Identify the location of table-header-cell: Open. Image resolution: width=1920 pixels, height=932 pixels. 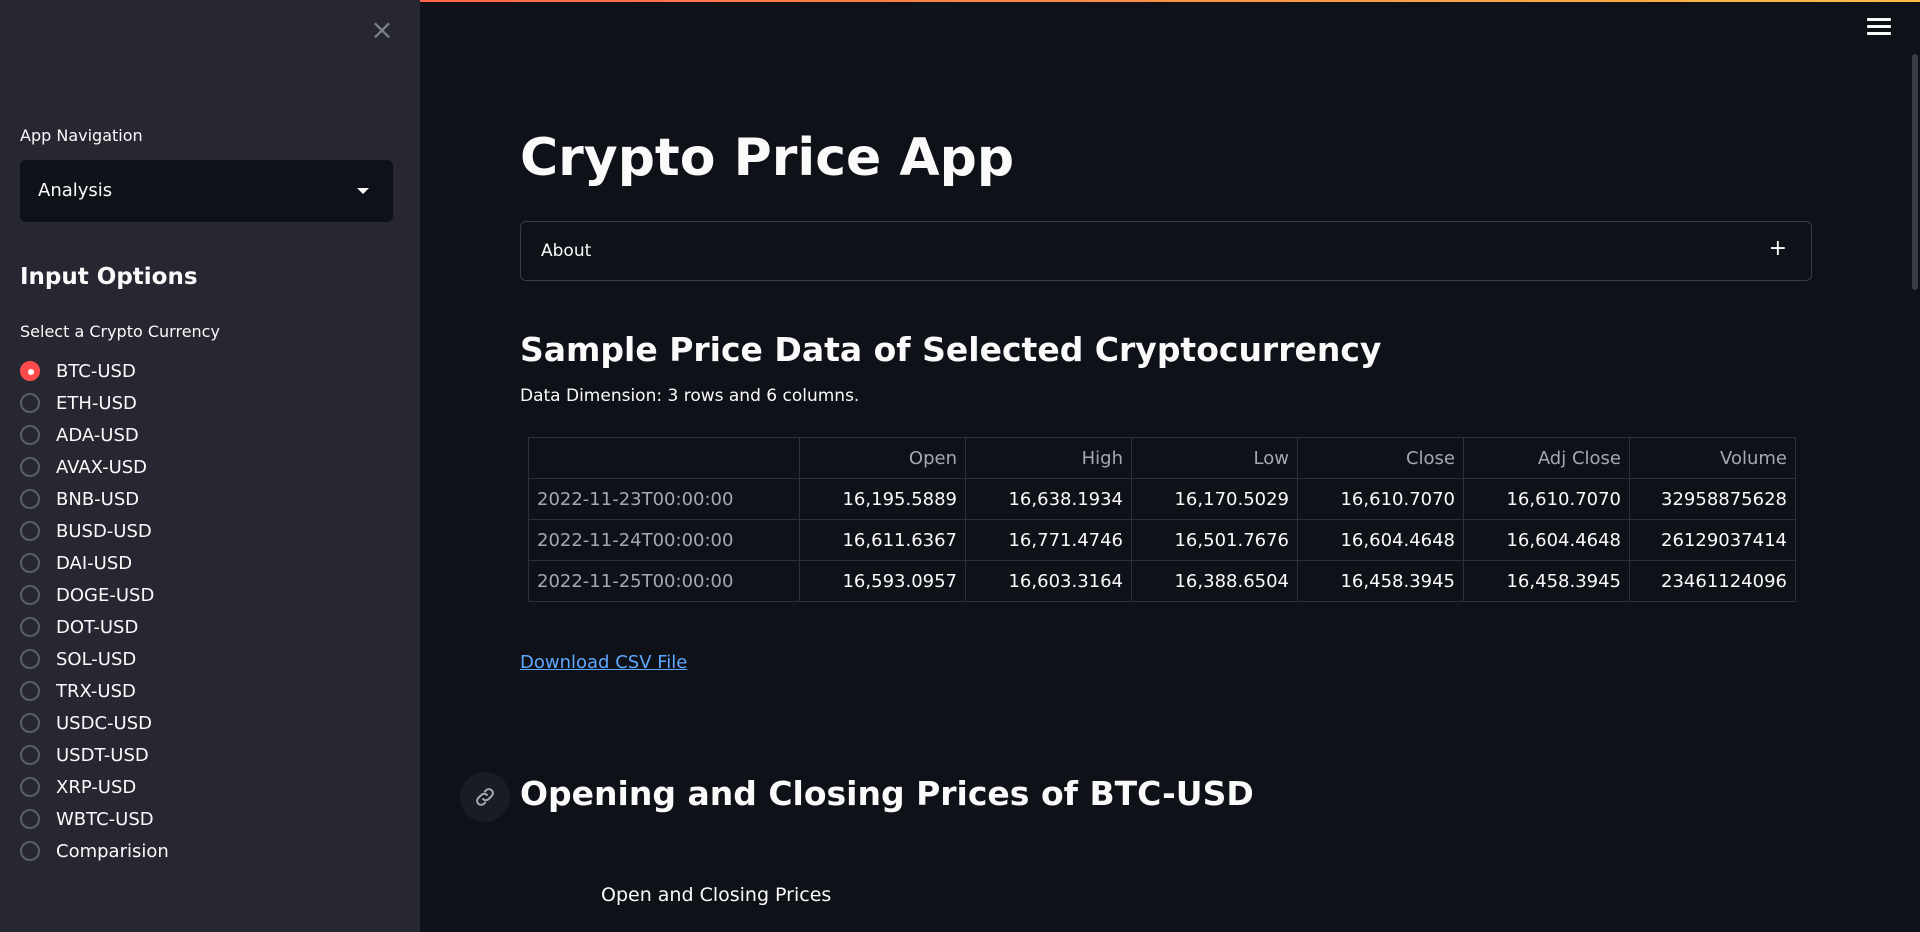
(882, 458).